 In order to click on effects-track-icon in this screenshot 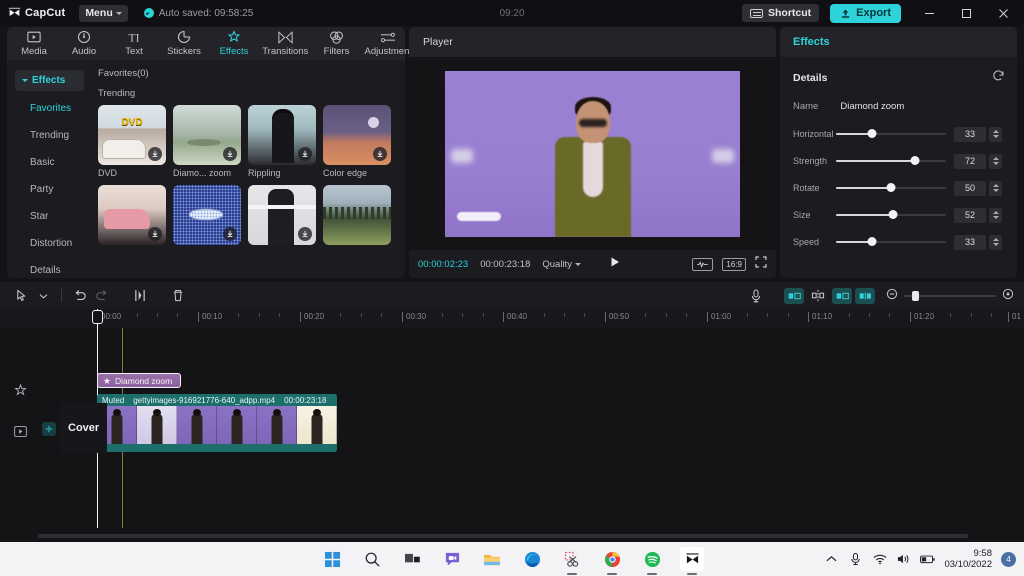, I will do `click(20, 390)`.